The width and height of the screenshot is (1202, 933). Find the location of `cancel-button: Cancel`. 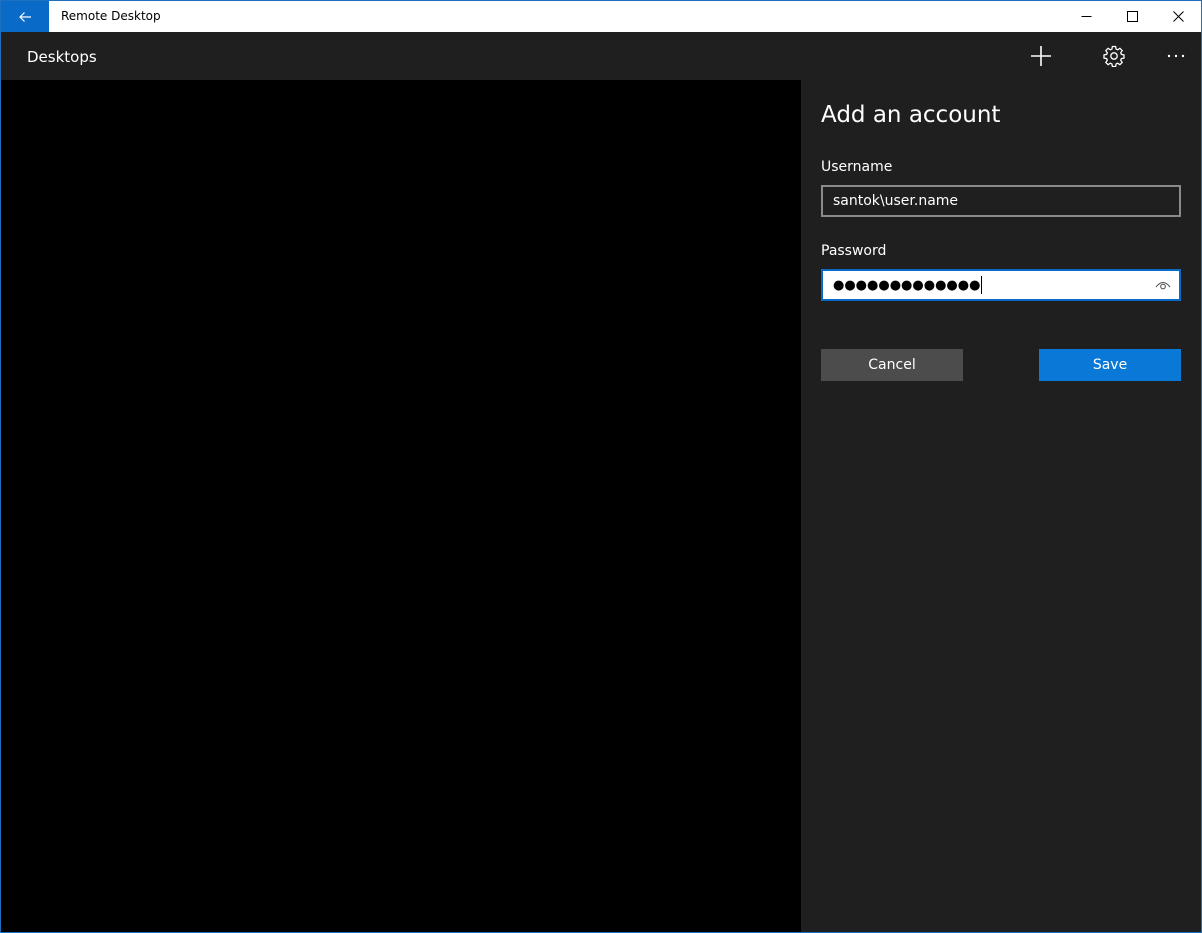

cancel-button: Cancel is located at coordinates (892, 365).